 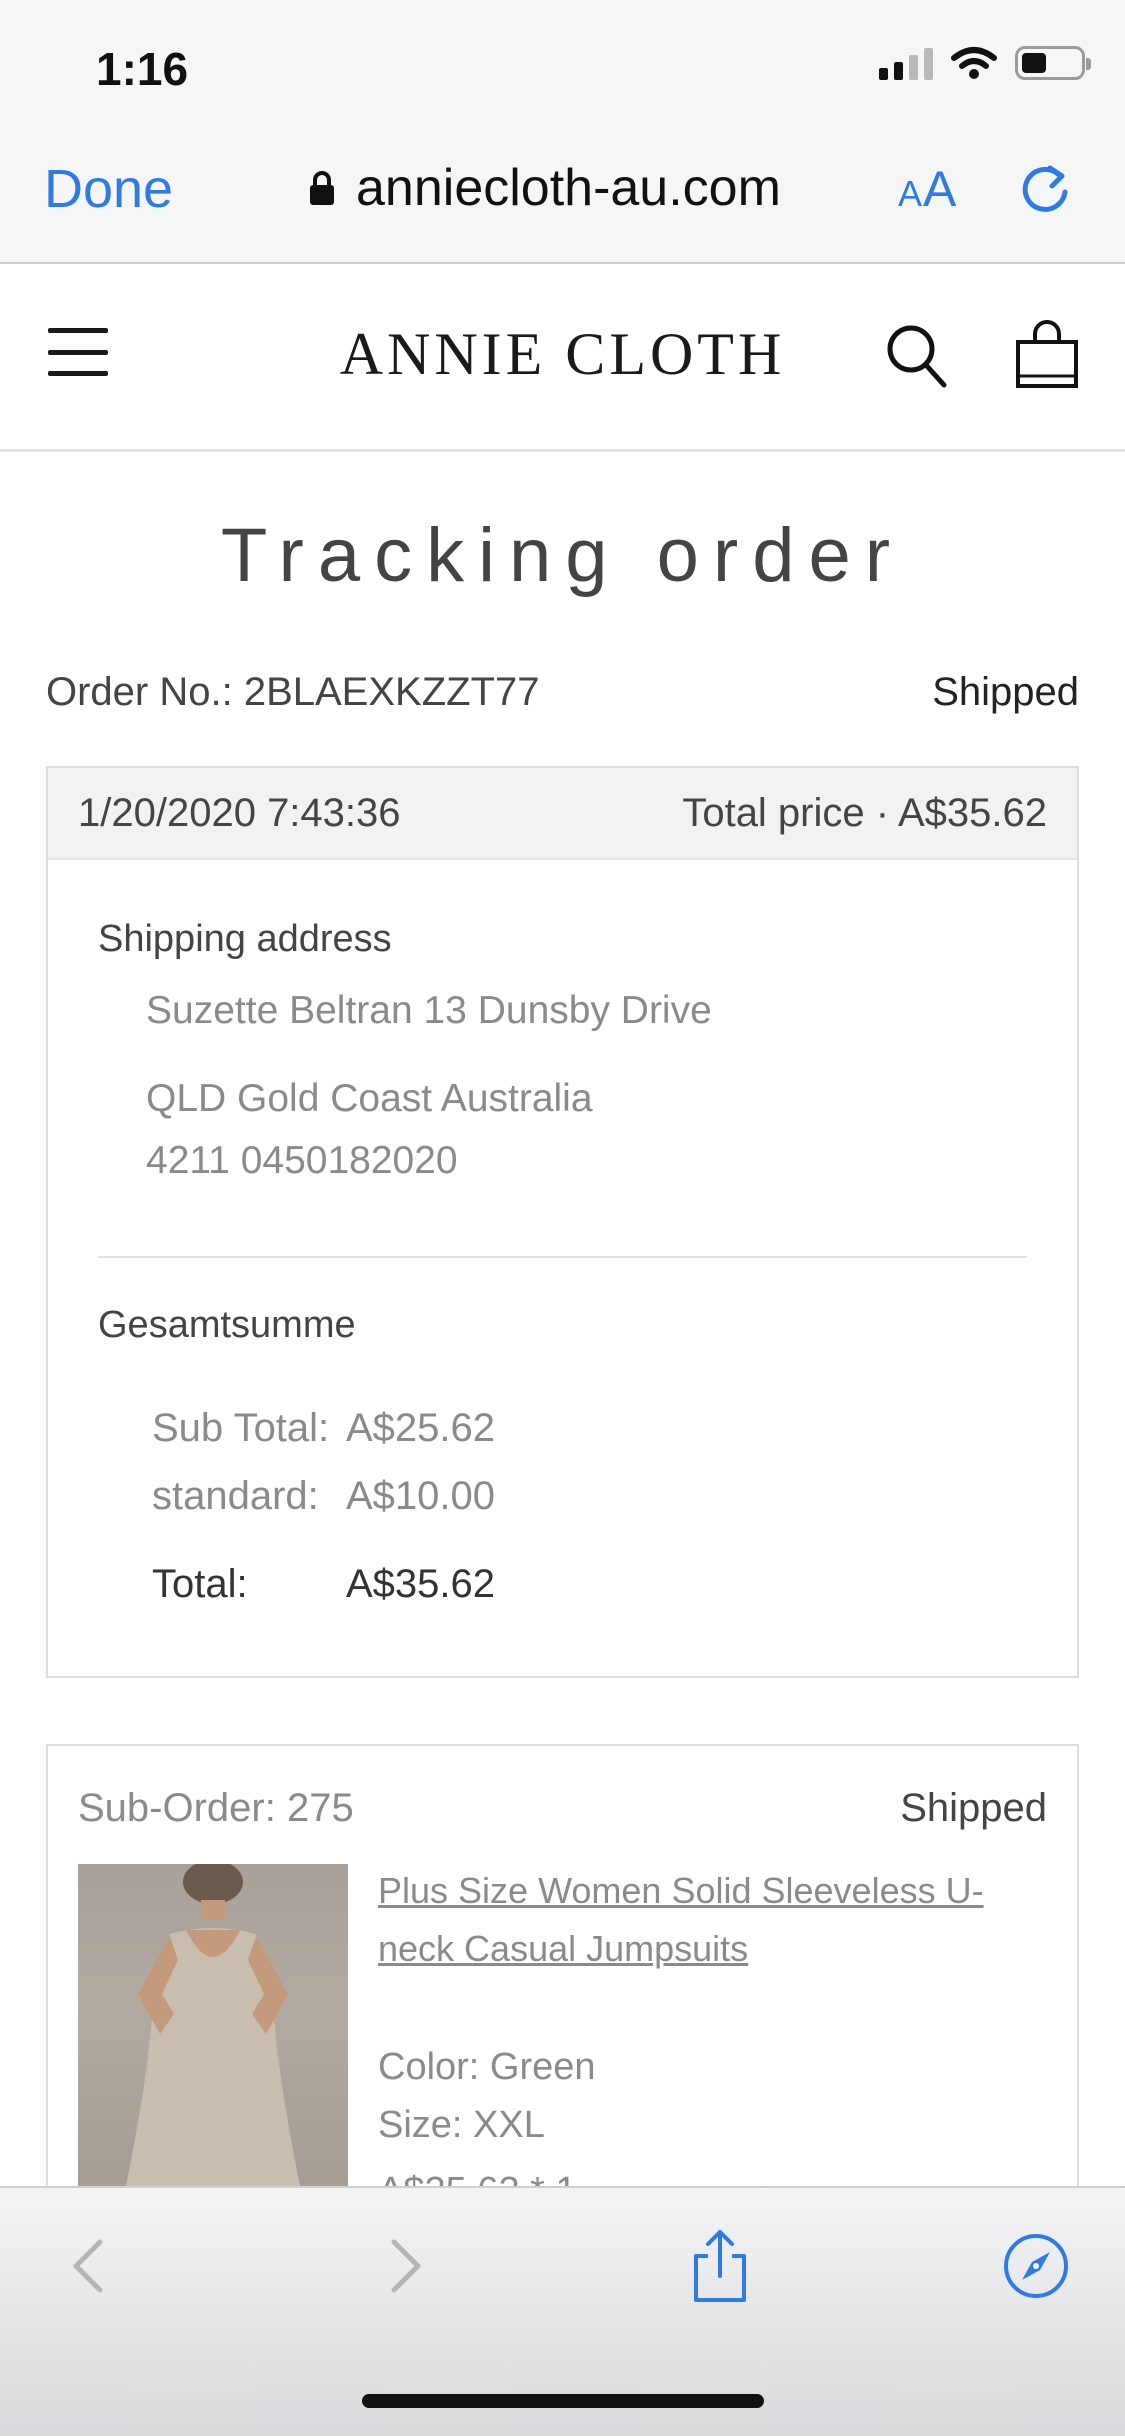 What do you see at coordinates (487, 2067) in the screenshot?
I see `product-color: Color: Green` at bounding box center [487, 2067].